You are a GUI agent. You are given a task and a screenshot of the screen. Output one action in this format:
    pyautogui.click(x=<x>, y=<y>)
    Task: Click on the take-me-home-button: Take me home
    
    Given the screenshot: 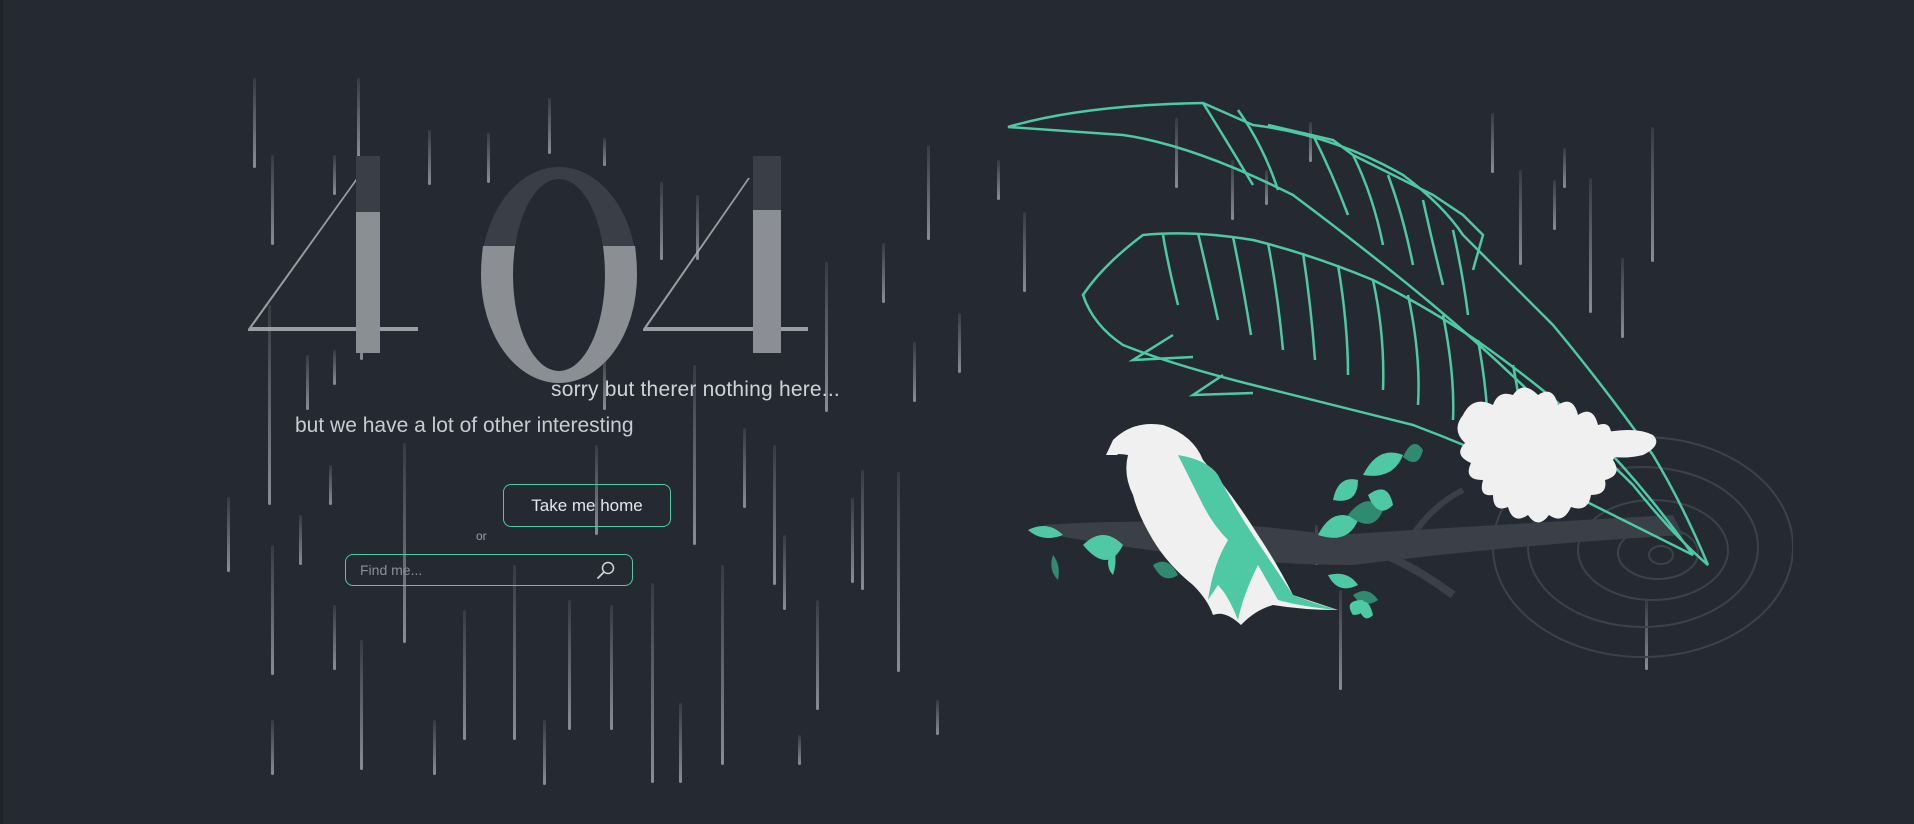 What is the action you would take?
    pyautogui.click(x=587, y=505)
    